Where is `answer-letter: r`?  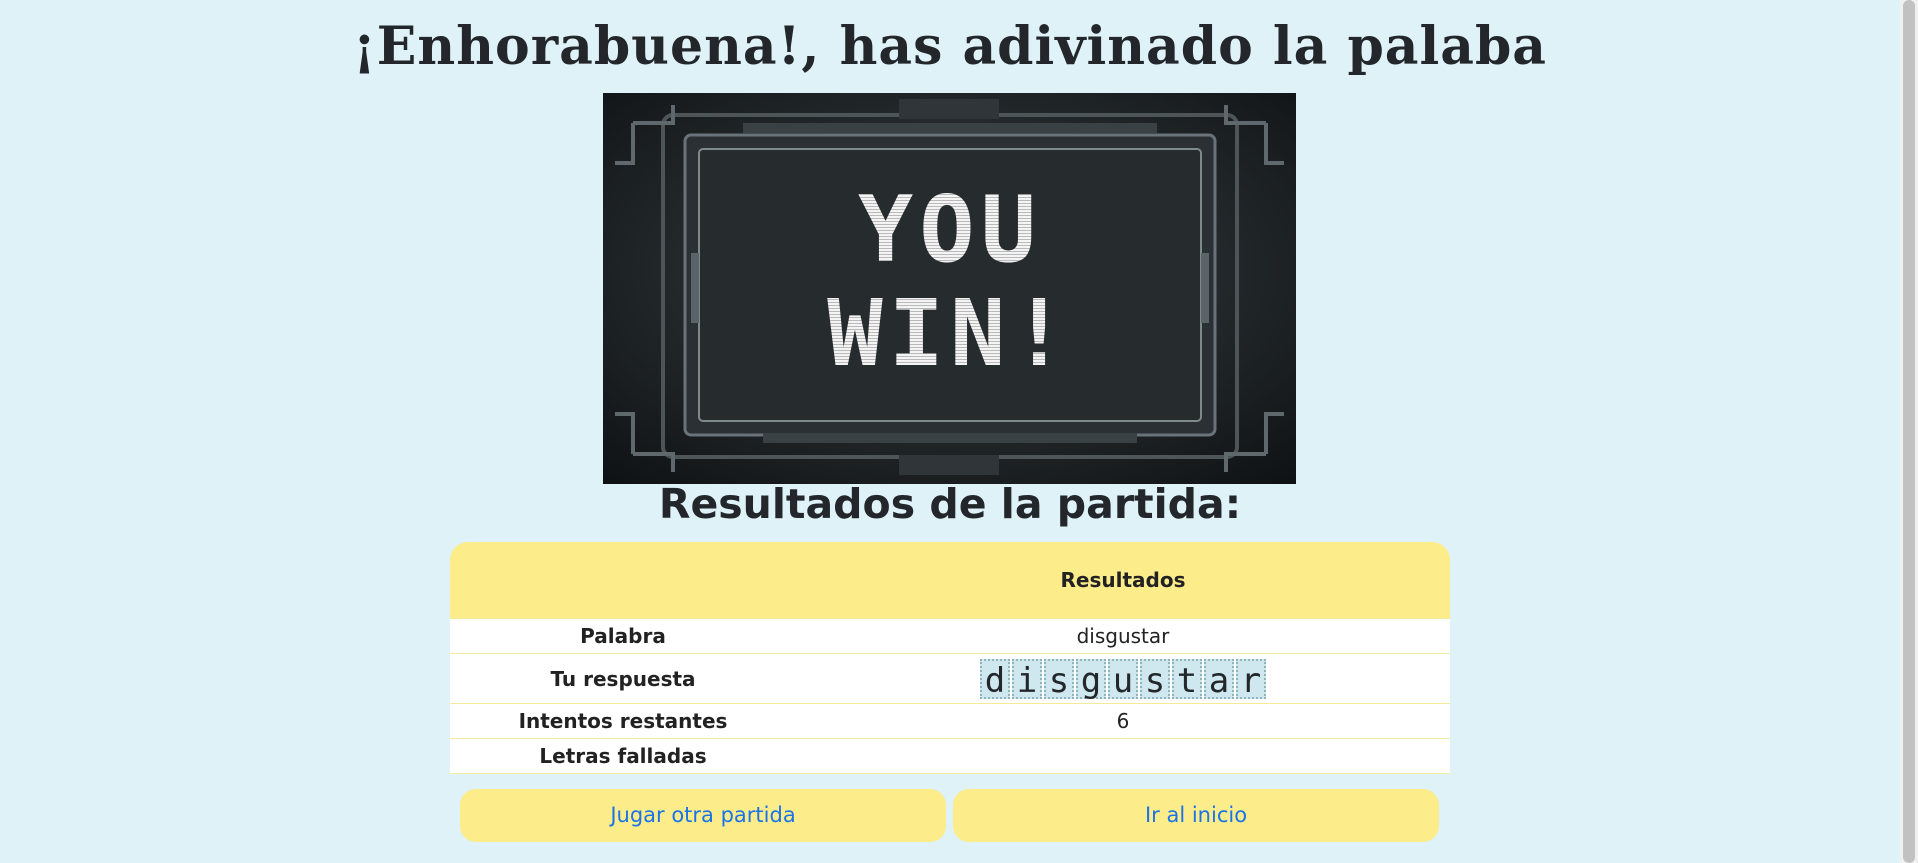 answer-letter: r is located at coordinates (1251, 679).